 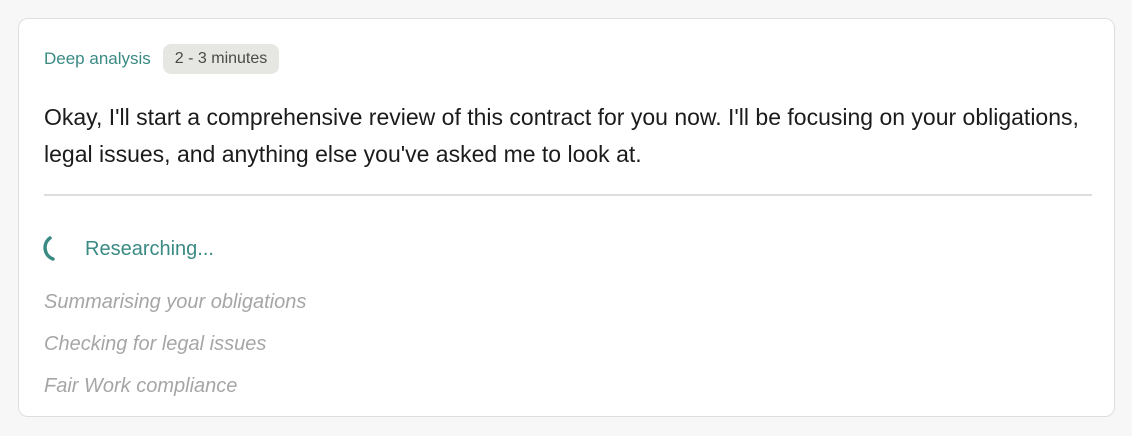 I want to click on step-item: Summarising your obligations, so click(x=175, y=302).